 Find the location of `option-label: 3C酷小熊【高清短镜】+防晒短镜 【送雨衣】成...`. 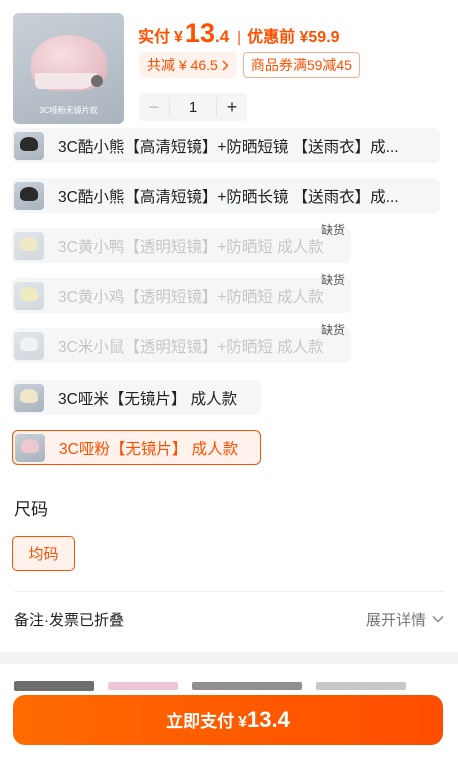

option-label: 3C酷小熊【高清短镜】+防晒短镜 【送雨衣】成... is located at coordinates (228, 147).